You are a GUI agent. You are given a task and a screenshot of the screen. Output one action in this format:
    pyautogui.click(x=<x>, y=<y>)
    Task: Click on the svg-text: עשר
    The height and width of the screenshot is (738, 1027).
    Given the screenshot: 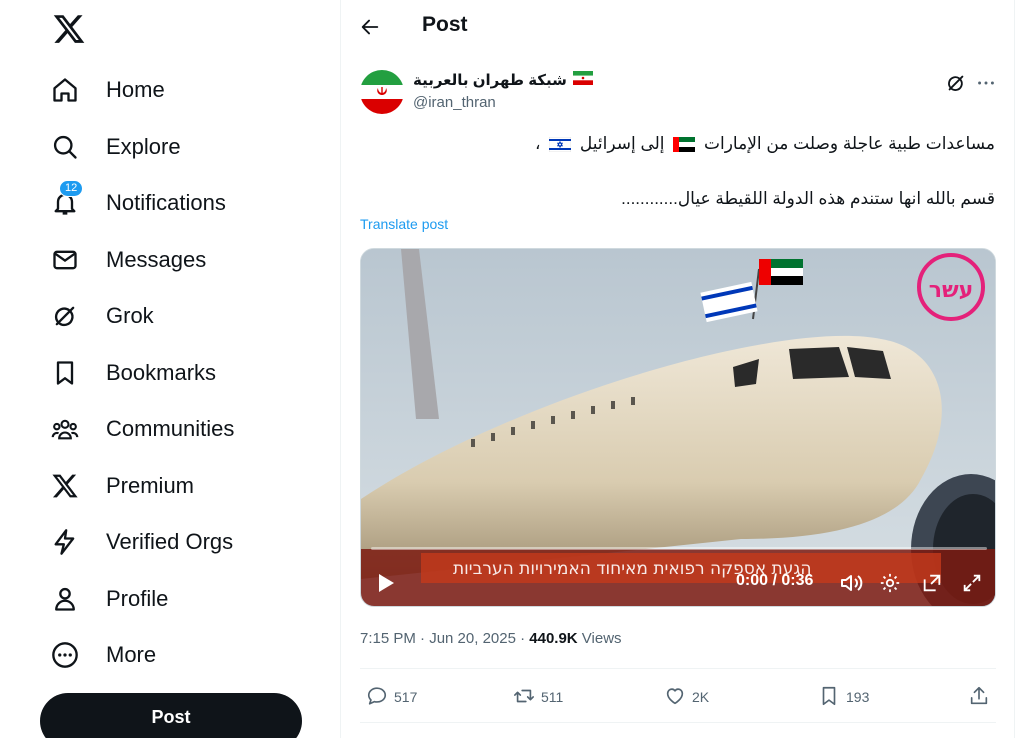 What is the action you would take?
    pyautogui.click(x=951, y=290)
    